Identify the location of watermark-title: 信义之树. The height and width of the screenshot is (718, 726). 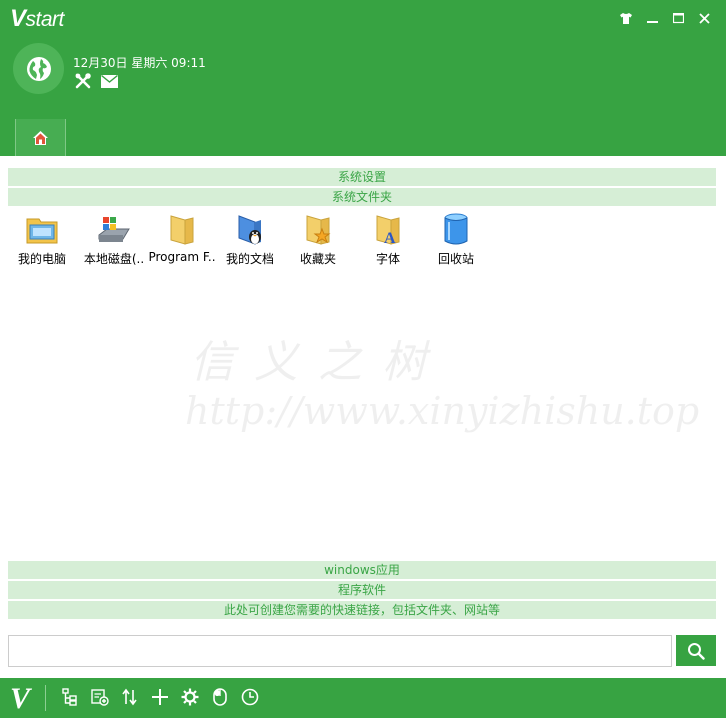
(318, 362).